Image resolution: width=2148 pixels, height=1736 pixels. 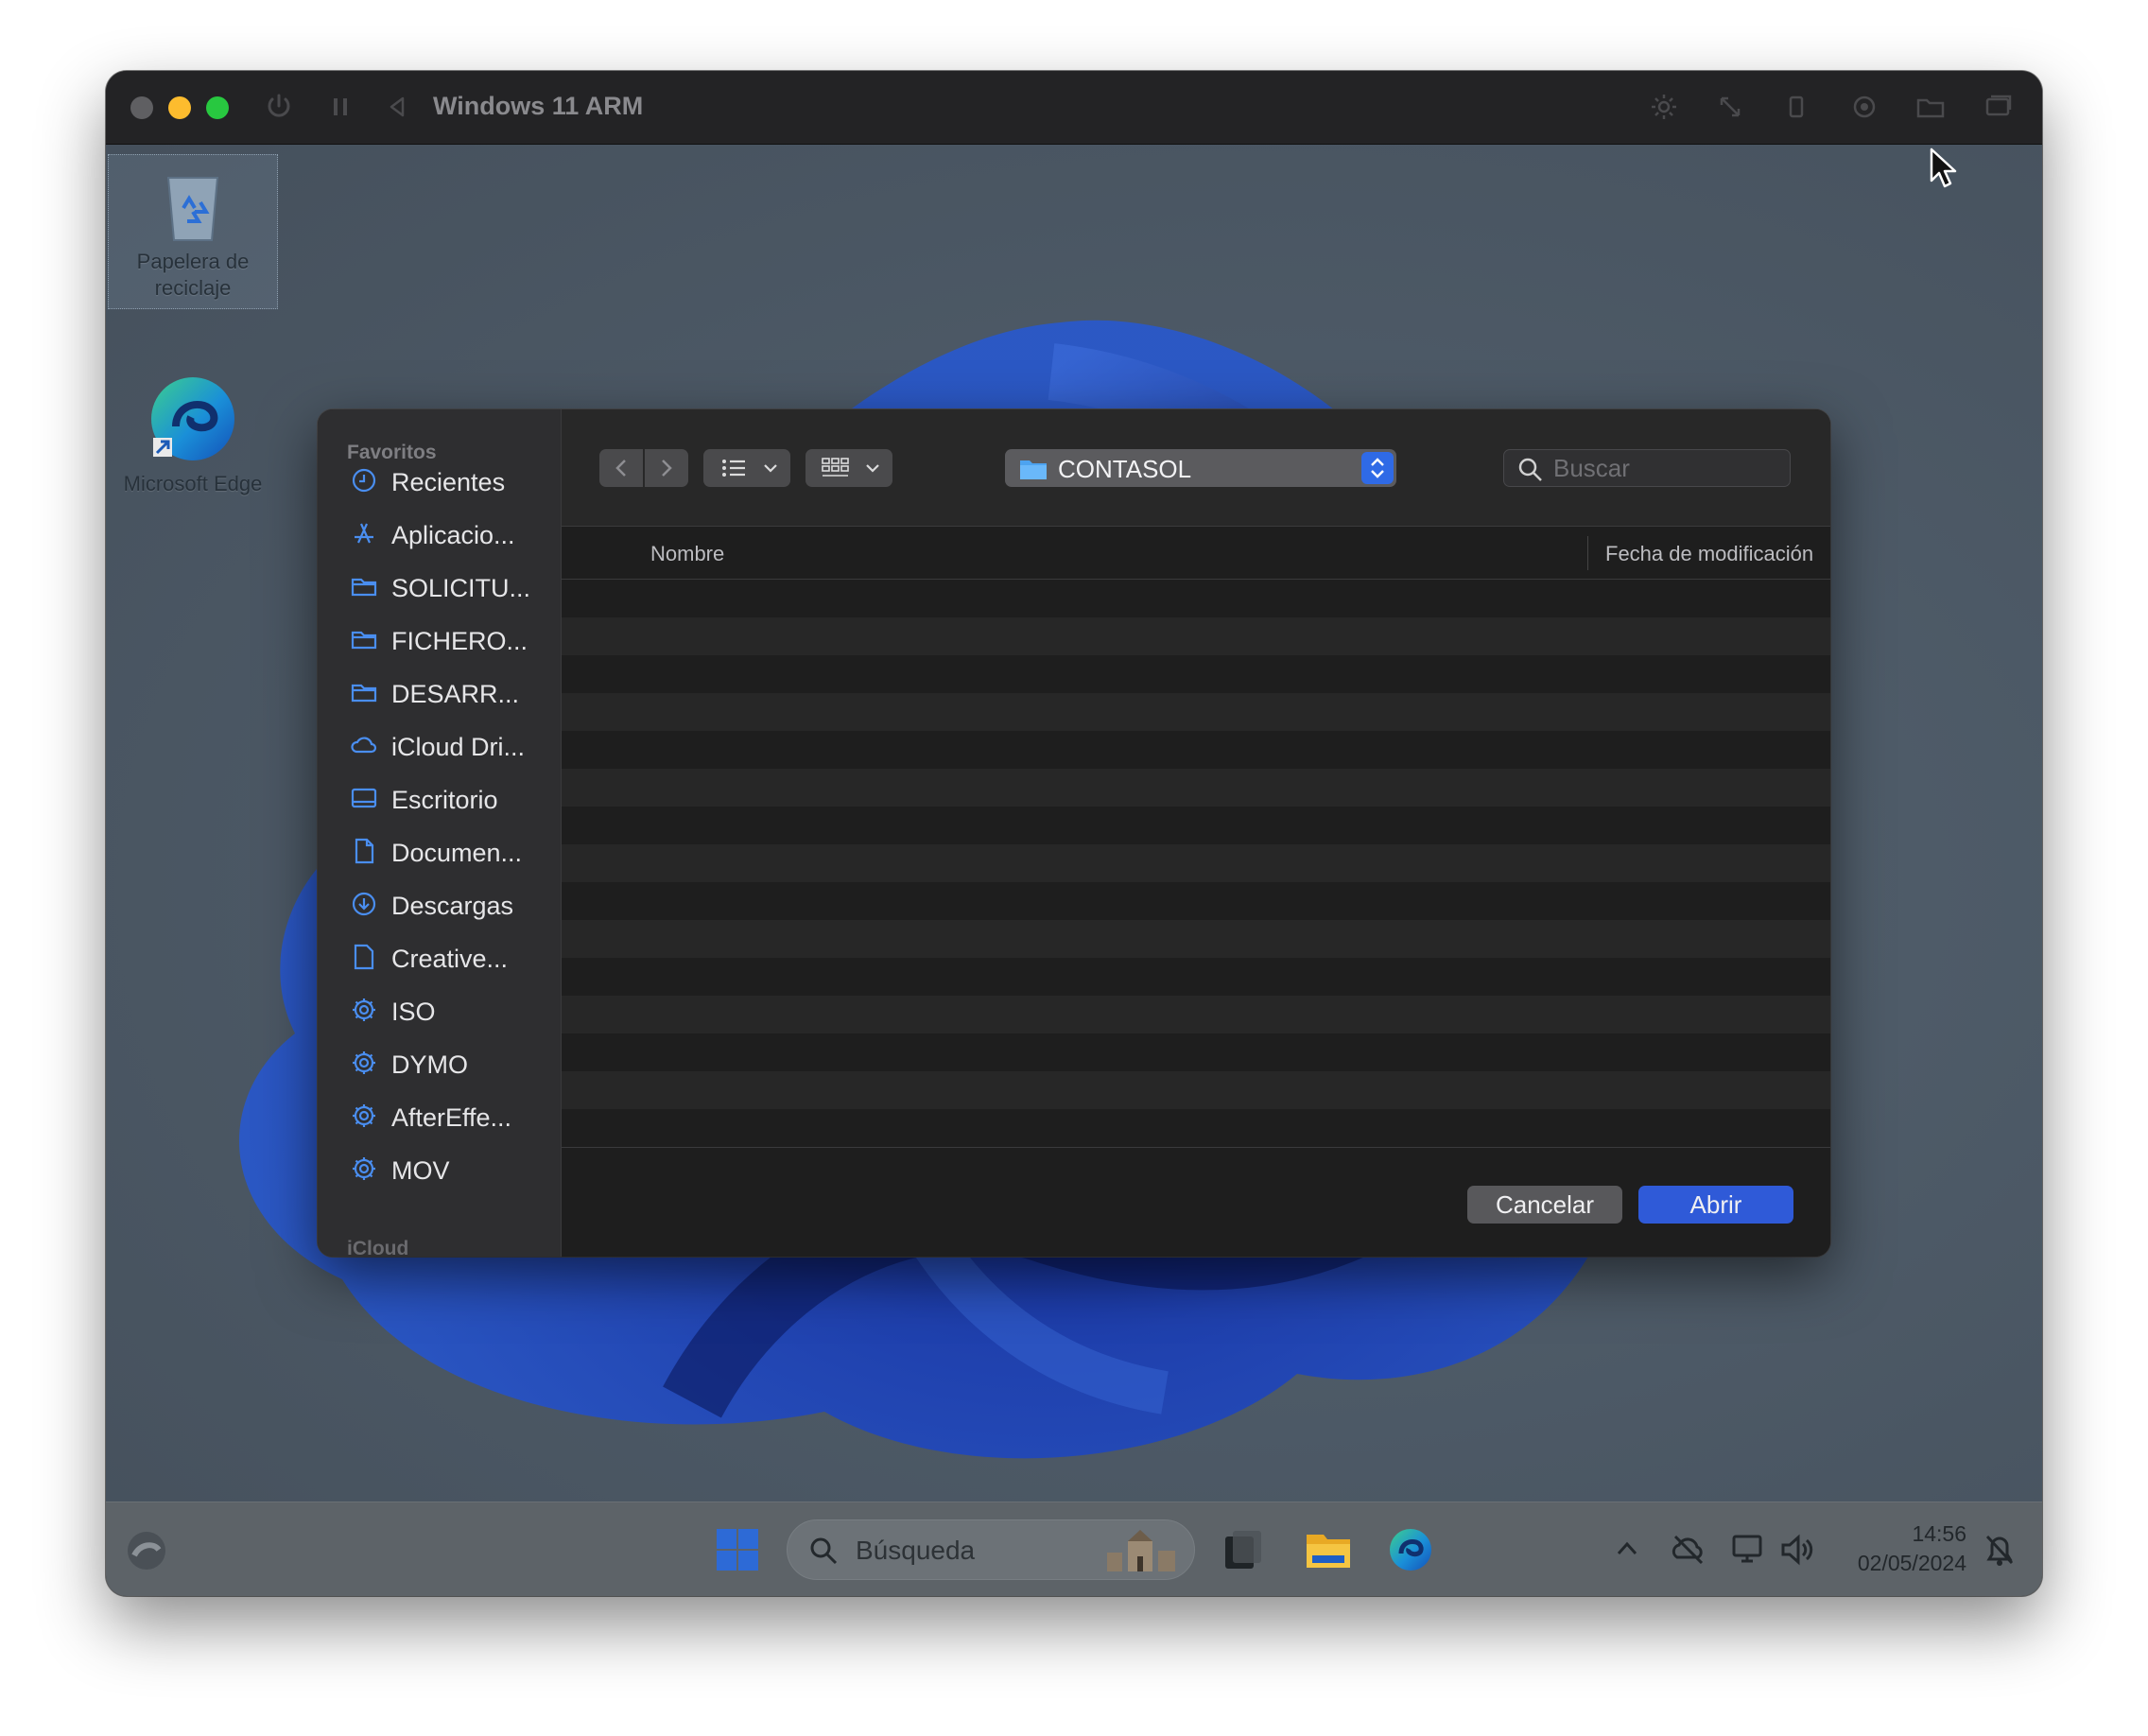 I want to click on chevron-up-icon, so click(x=1627, y=1549).